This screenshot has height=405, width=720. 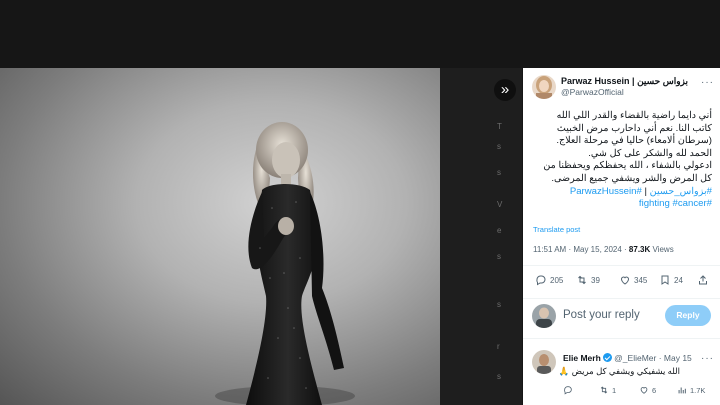 I want to click on reply-views-count: 1.7K, so click(x=698, y=390).